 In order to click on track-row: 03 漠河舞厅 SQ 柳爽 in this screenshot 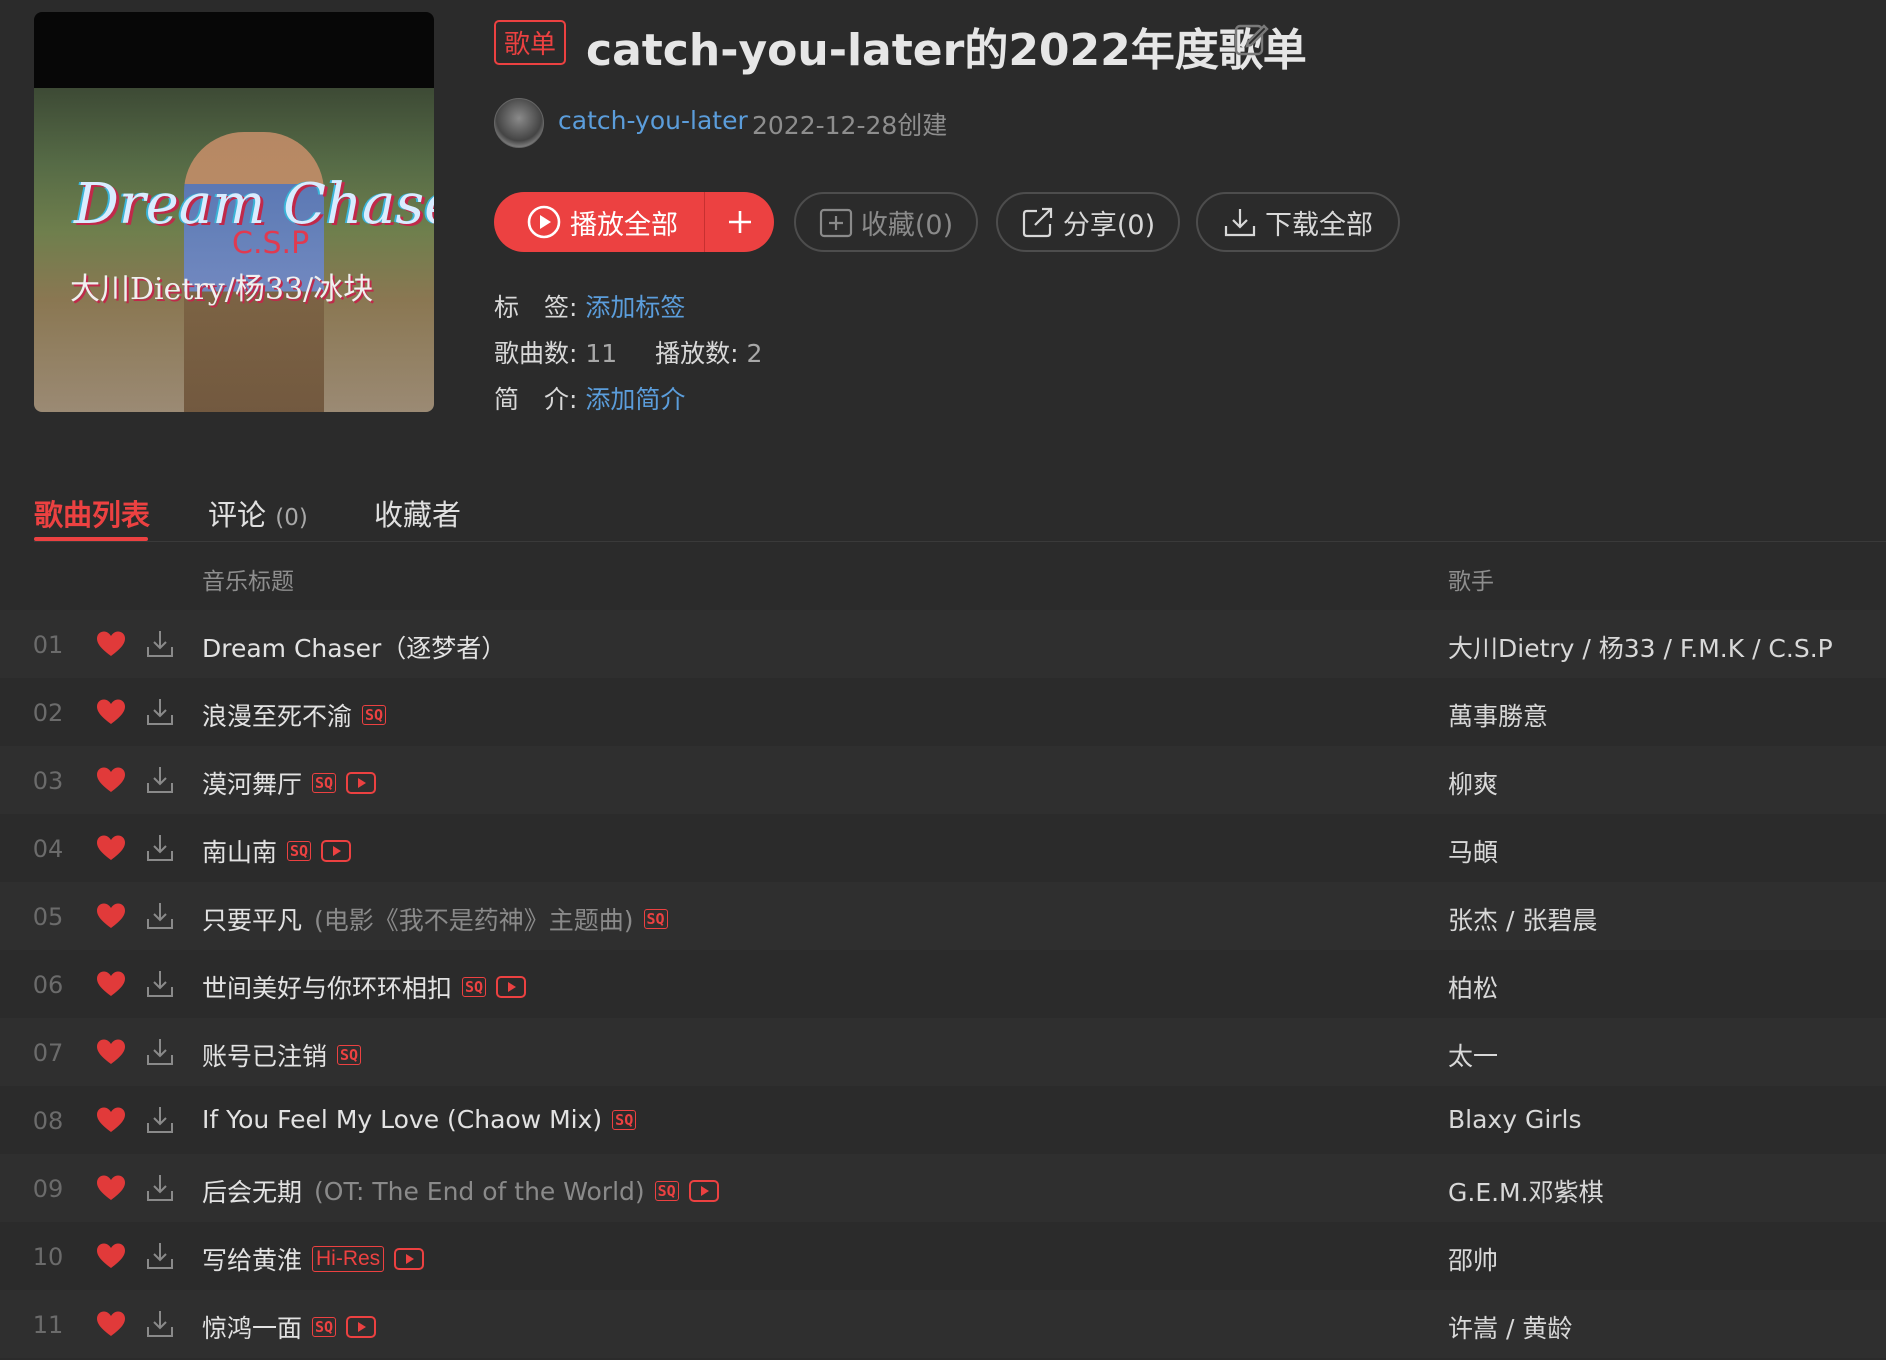, I will do `click(943, 780)`.